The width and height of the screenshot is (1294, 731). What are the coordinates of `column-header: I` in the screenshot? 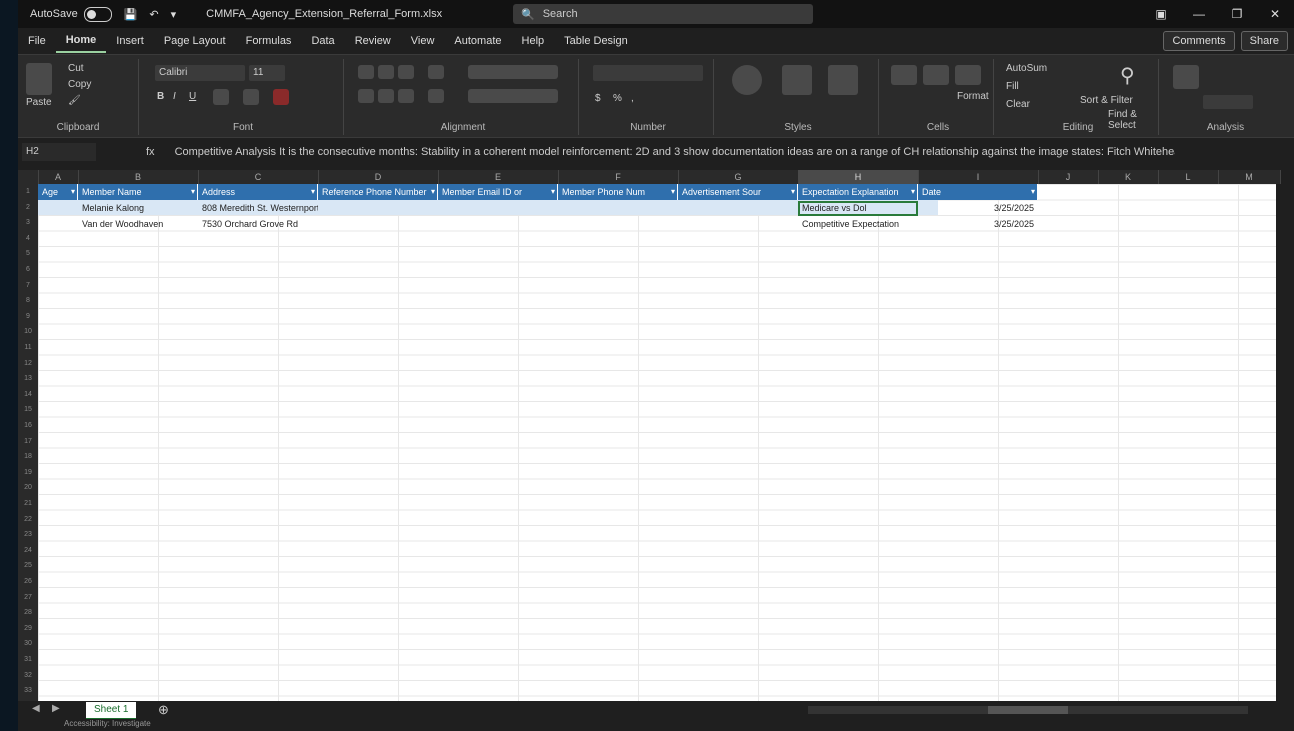 It's located at (978, 177).